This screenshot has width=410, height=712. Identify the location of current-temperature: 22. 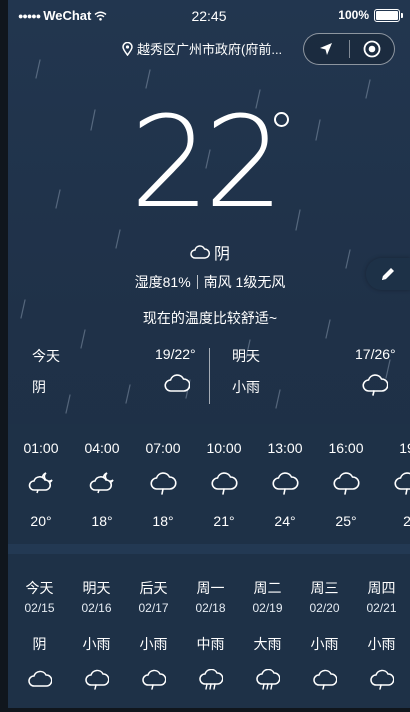
(207, 162).